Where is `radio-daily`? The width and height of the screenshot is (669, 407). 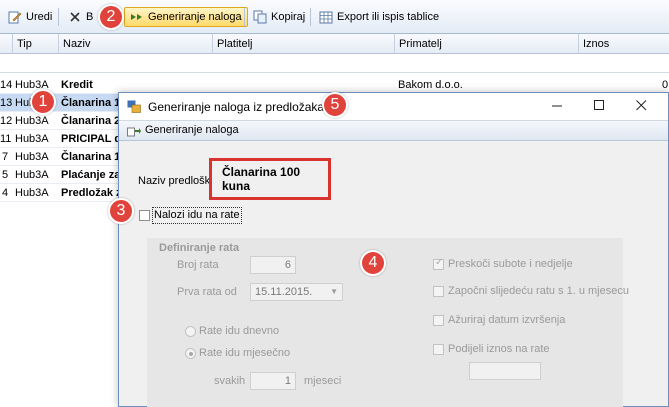 radio-daily is located at coordinates (190, 331).